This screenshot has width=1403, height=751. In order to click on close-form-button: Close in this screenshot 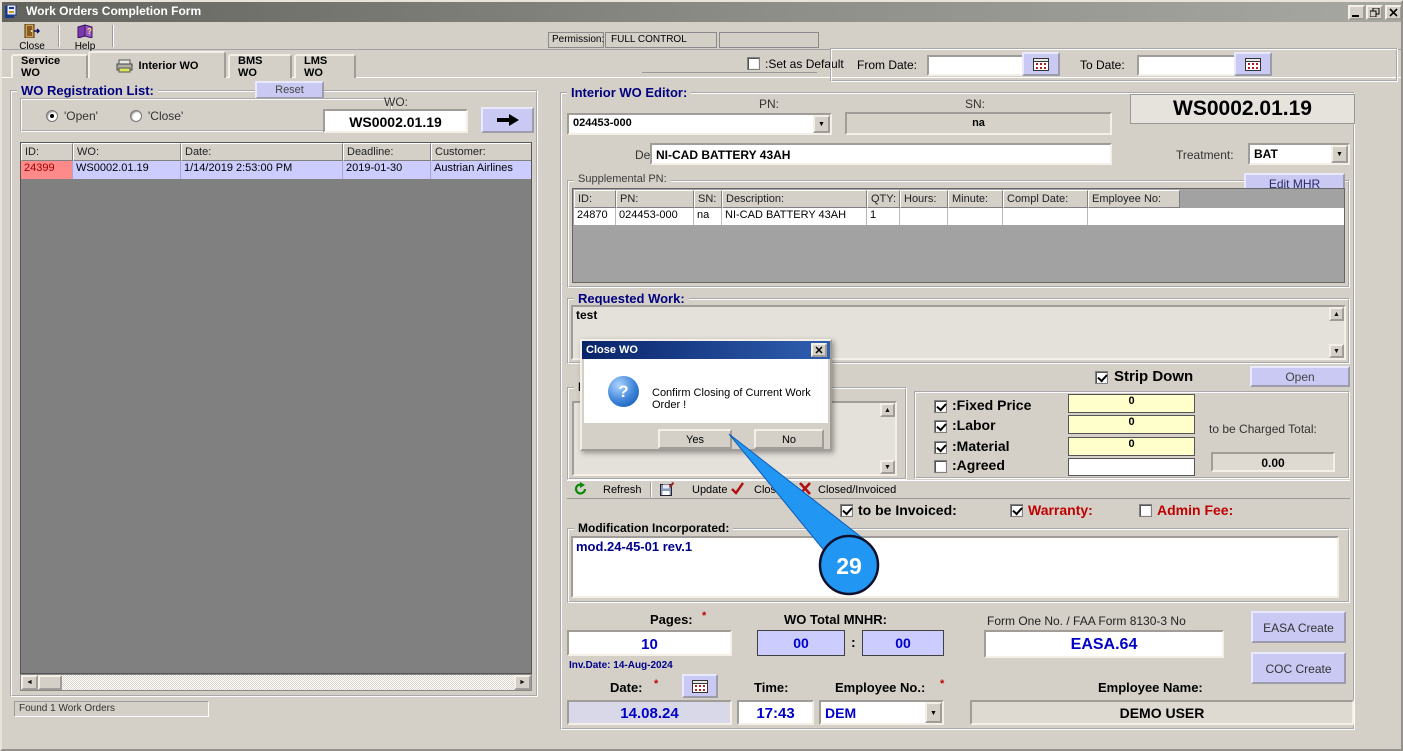, I will do `click(32, 37)`.